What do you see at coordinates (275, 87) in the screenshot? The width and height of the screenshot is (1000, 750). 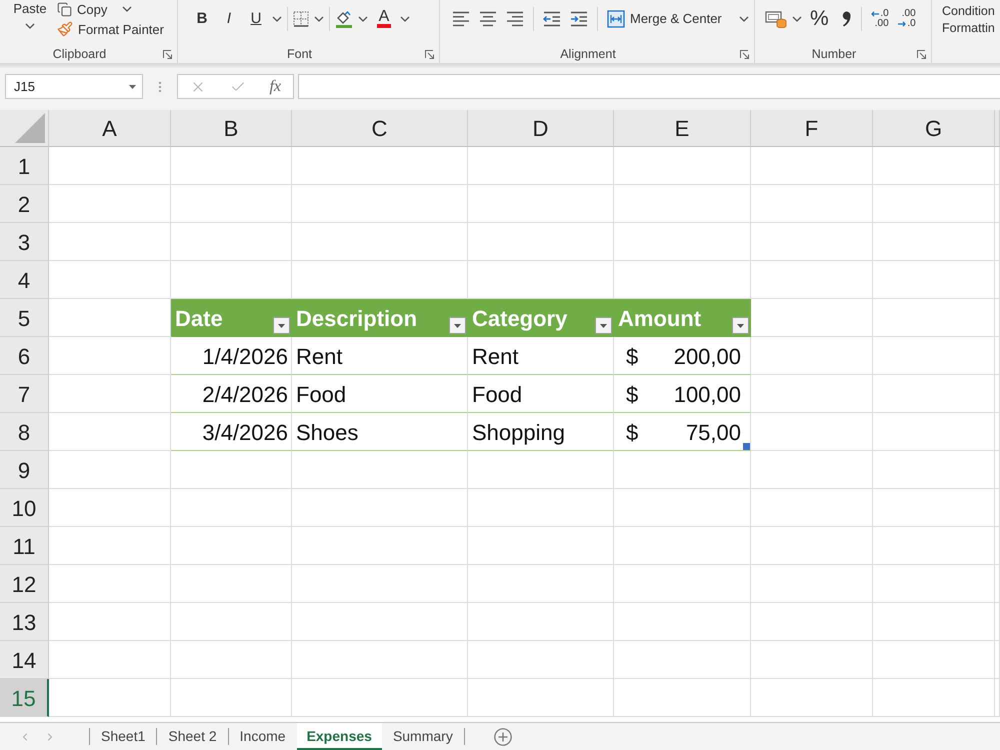 I see `insert-function-button: fx` at bounding box center [275, 87].